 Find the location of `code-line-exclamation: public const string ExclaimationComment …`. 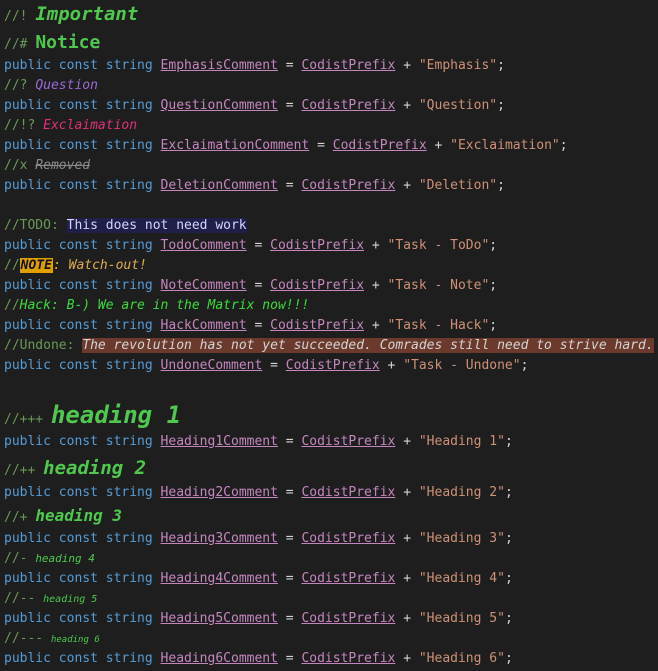

code-line-exclamation: public const string ExclaimationComment … is located at coordinates (286, 146).